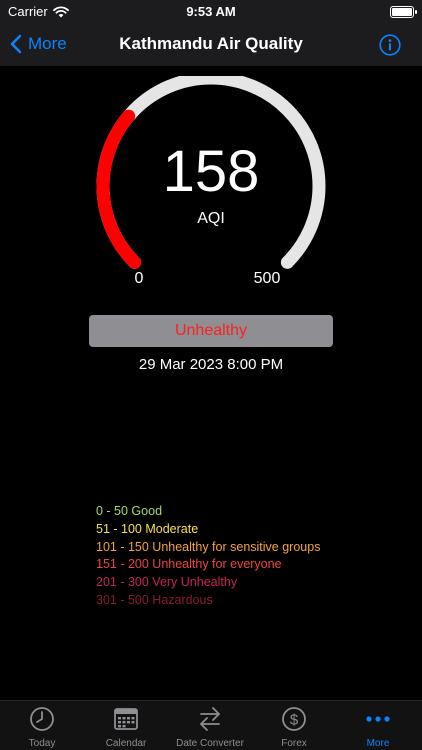 Image resolution: width=422 pixels, height=750 pixels. What do you see at coordinates (211, 331) in the screenshot?
I see `aqi-status-badge: Unhealthy` at bounding box center [211, 331].